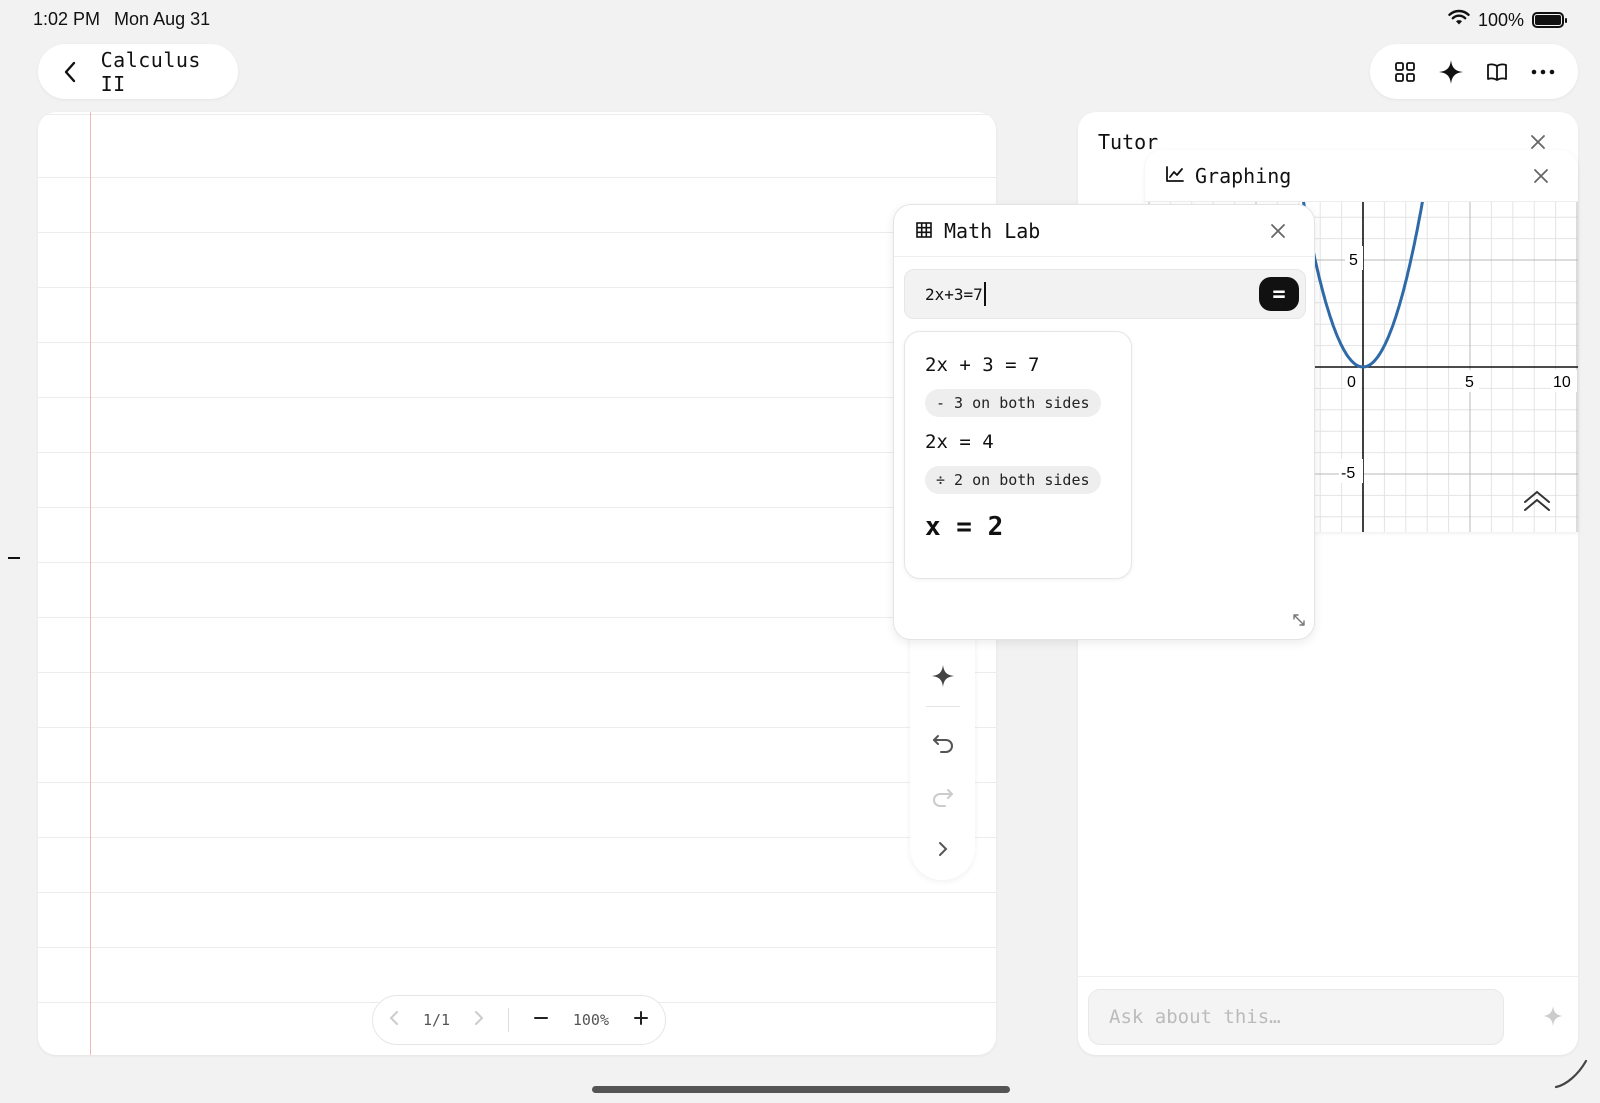 Image resolution: width=1600 pixels, height=1103 pixels. What do you see at coordinates (479, 1020) in the screenshot?
I see `next-page-icon` at bounding box center [479, 1020].